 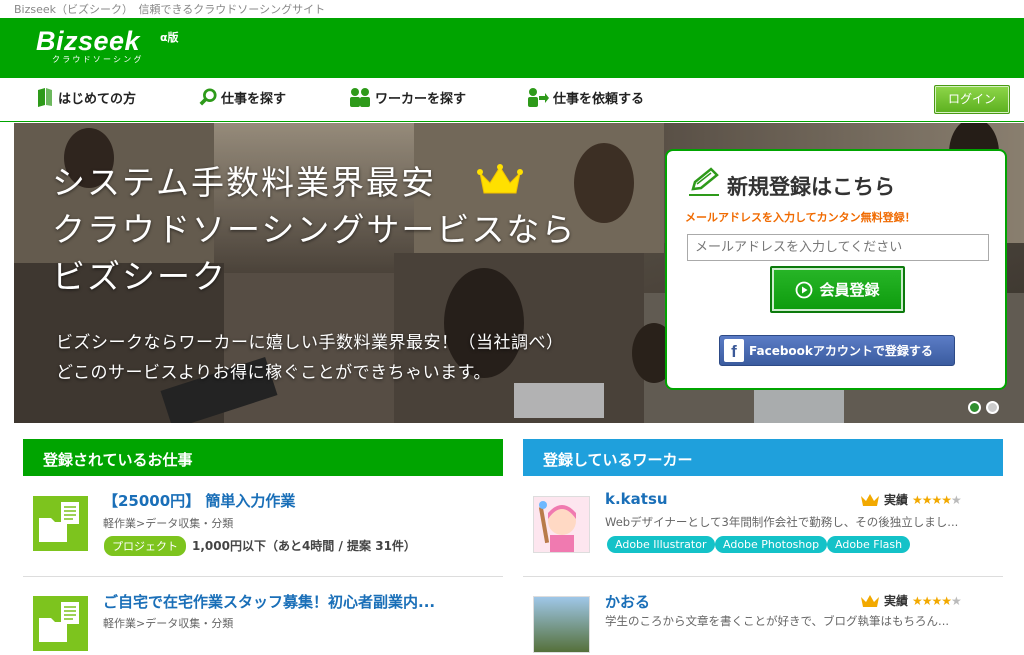 I want to click on hero-subtext-line: どこのサービスよりお得に稼ぐことができちゃいます。, so click(x=273, y=373).